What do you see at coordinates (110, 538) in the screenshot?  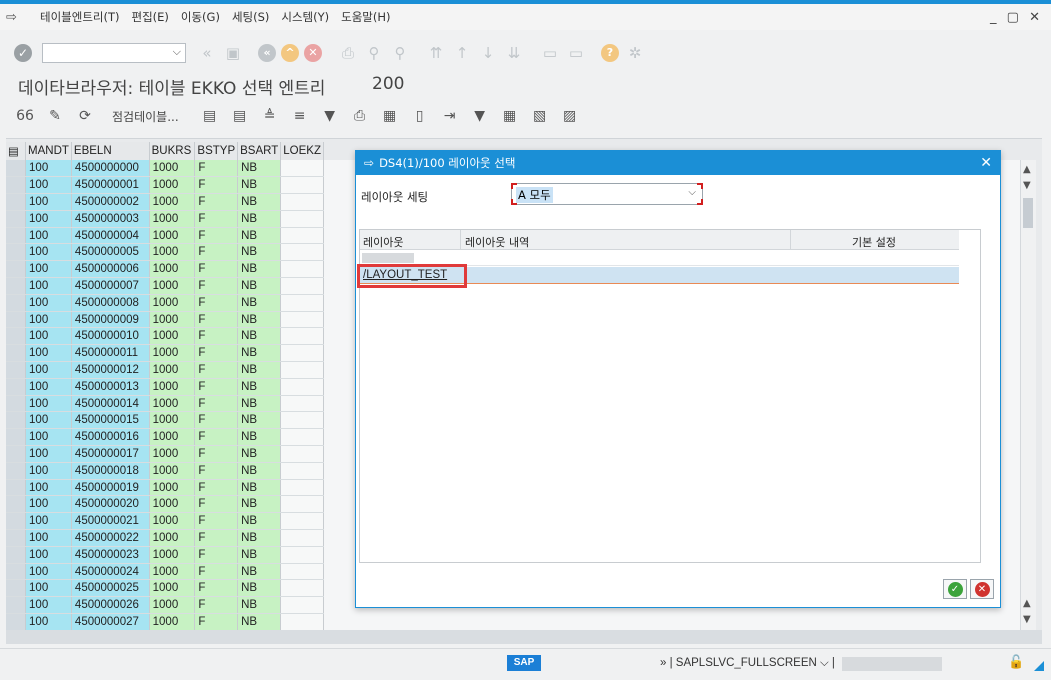 I see `table-cell: 4500000022` at bounding box center [110, 538].